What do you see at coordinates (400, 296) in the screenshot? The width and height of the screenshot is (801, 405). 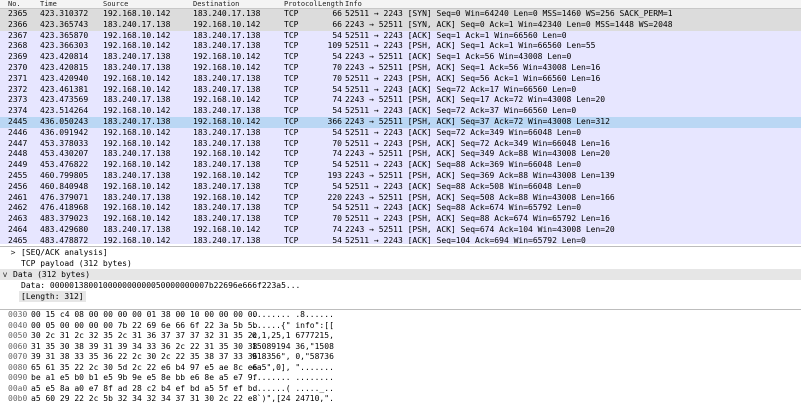 I see `detail-length: [Length: 312]` at bounding box center [400, 296].